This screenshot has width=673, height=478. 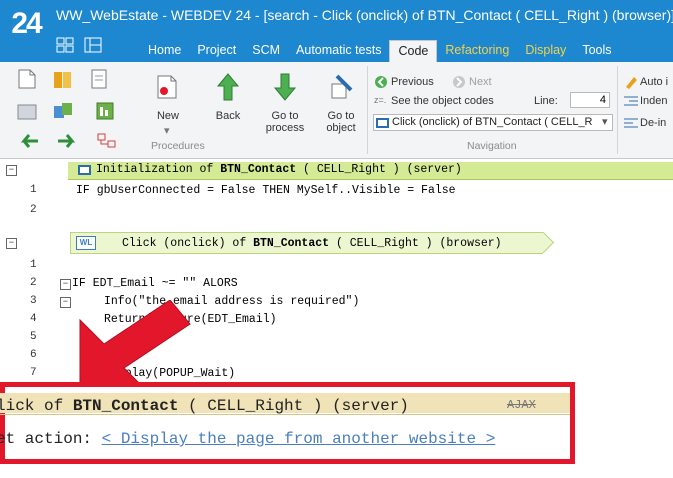 What do you see at coordinates (107, 141) in the screenshot?
I see `hierarchy-icon` at bounding box center [107, 141].